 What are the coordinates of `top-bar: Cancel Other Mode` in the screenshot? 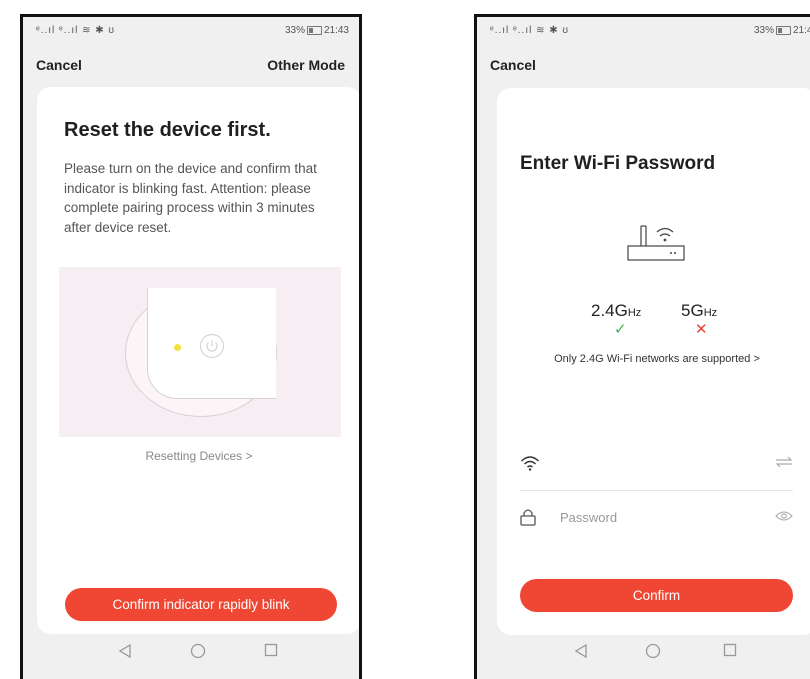 It's located at (191, 69).